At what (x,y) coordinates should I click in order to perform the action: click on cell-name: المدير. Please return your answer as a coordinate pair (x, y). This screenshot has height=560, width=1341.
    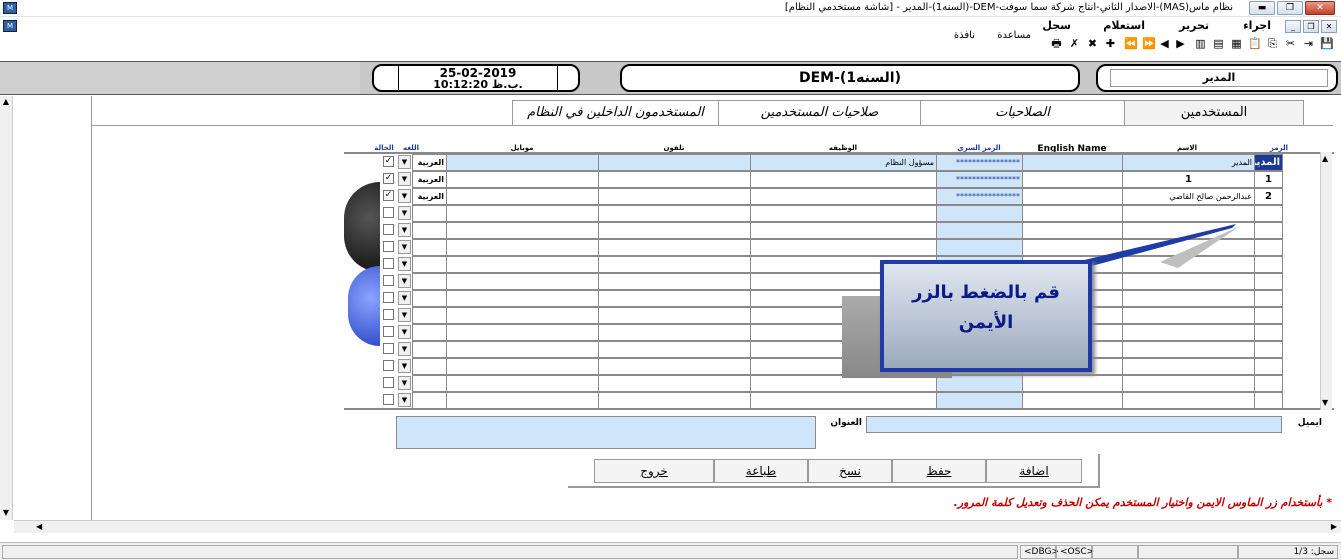
    Looking at the image, I should click on (1188, 162).